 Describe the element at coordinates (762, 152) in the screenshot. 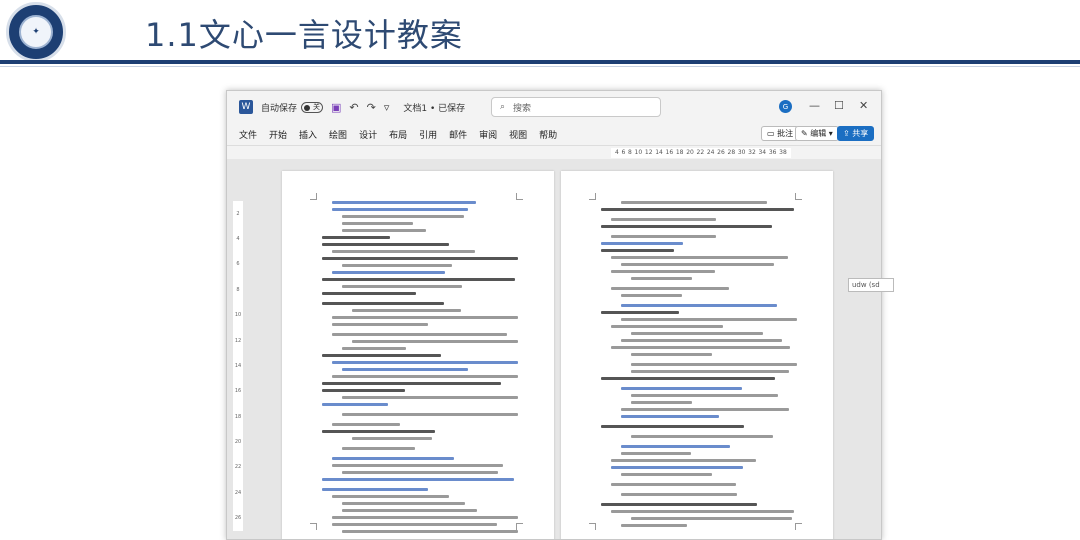

I see `ruler-tick: 34` at that location.